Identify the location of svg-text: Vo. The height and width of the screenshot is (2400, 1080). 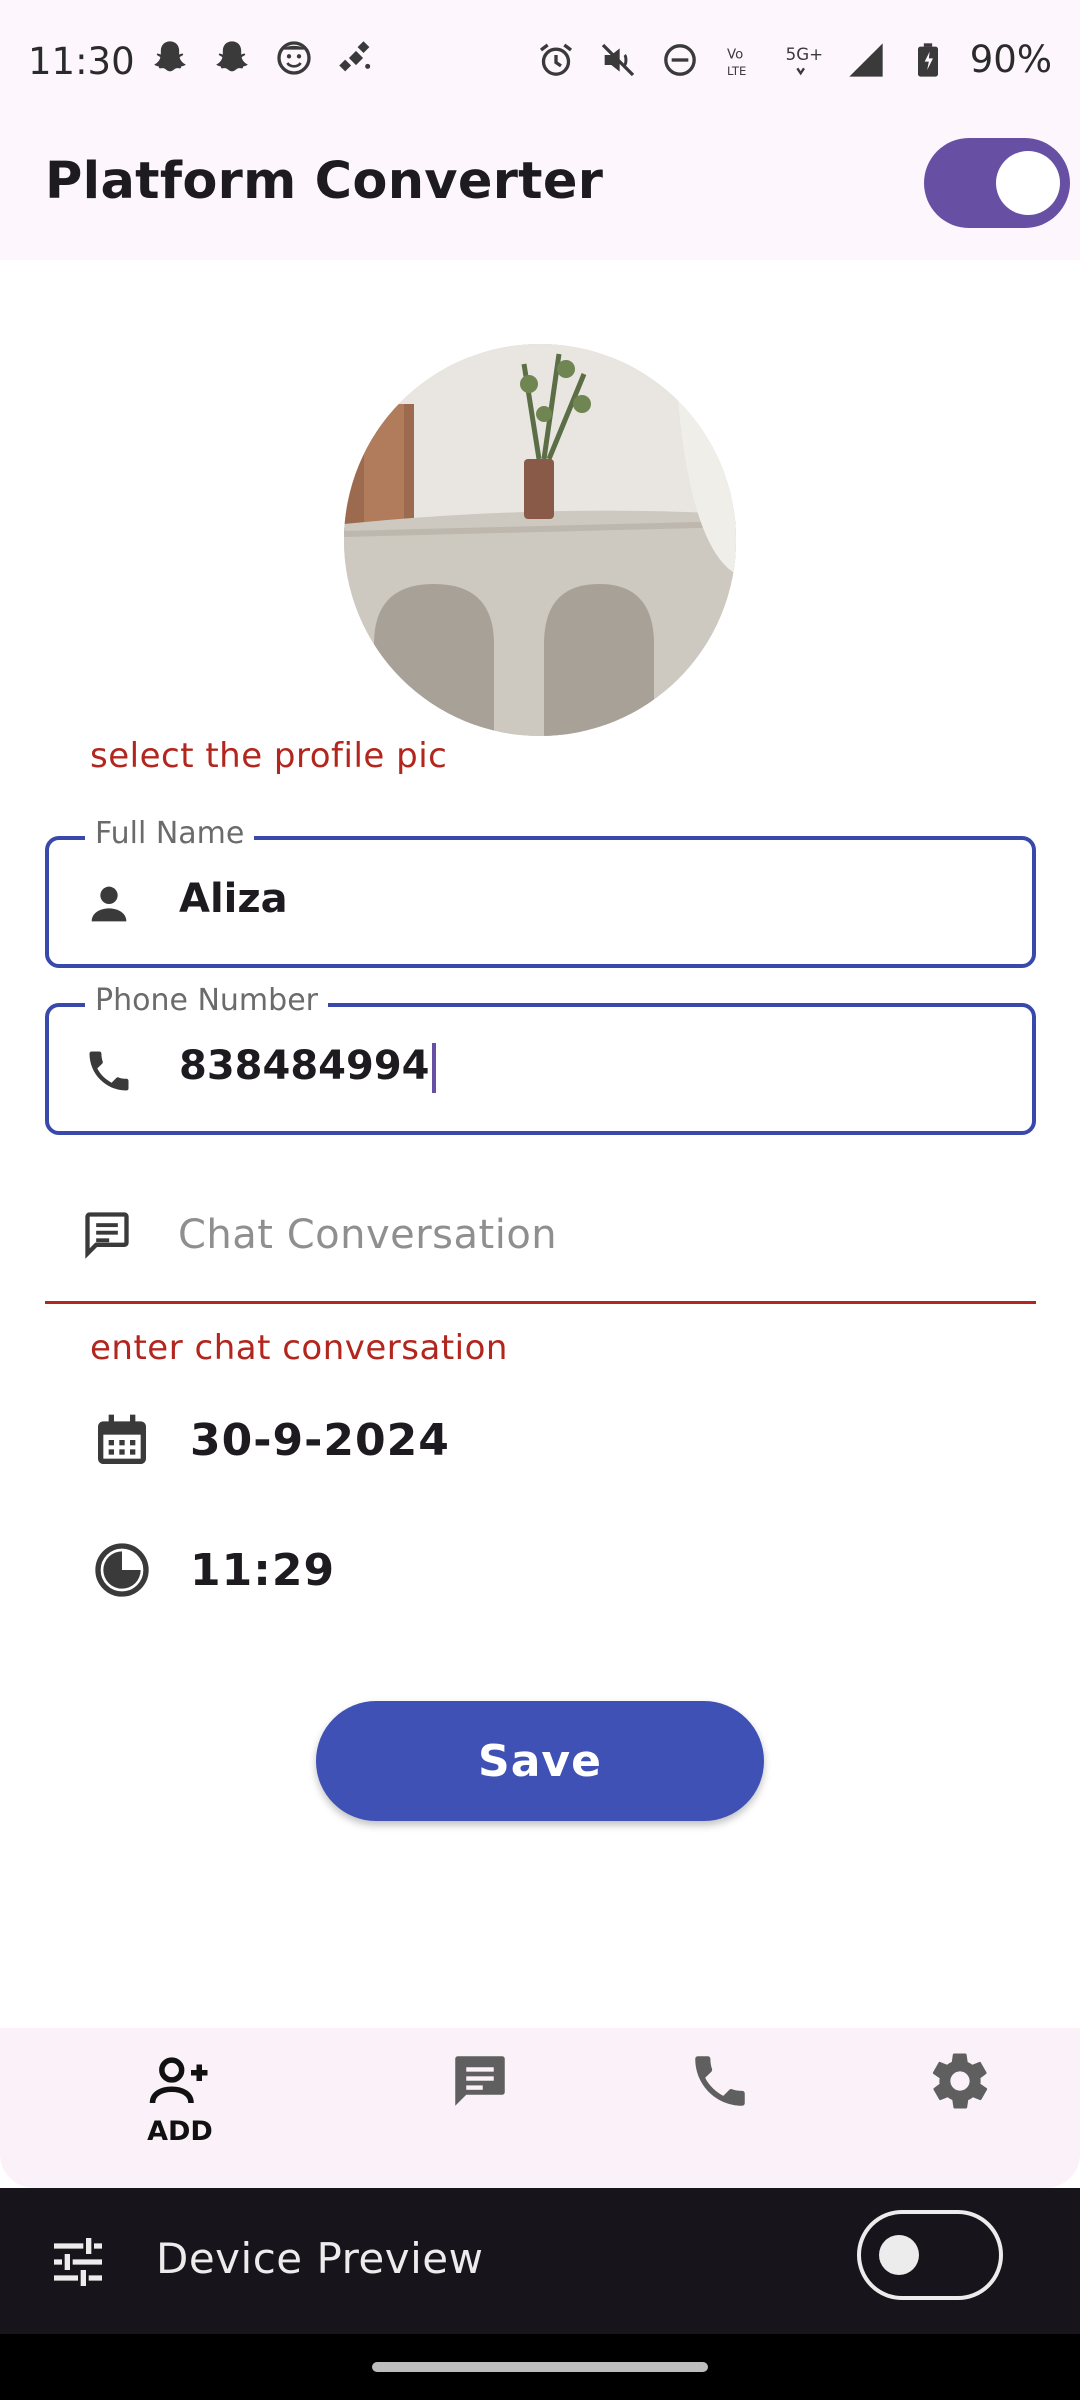
(735, 54).